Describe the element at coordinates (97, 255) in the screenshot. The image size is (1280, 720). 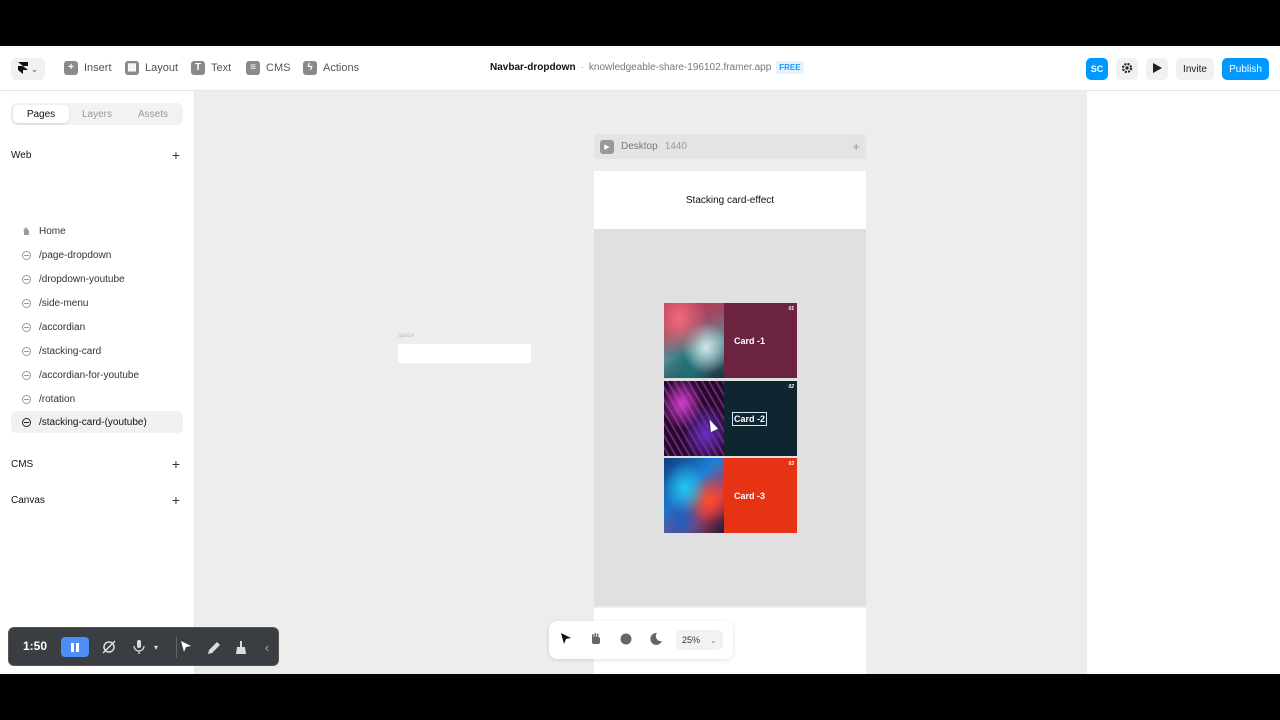
I see `page-item-page-dropdown: /page-dropdown` at that location.